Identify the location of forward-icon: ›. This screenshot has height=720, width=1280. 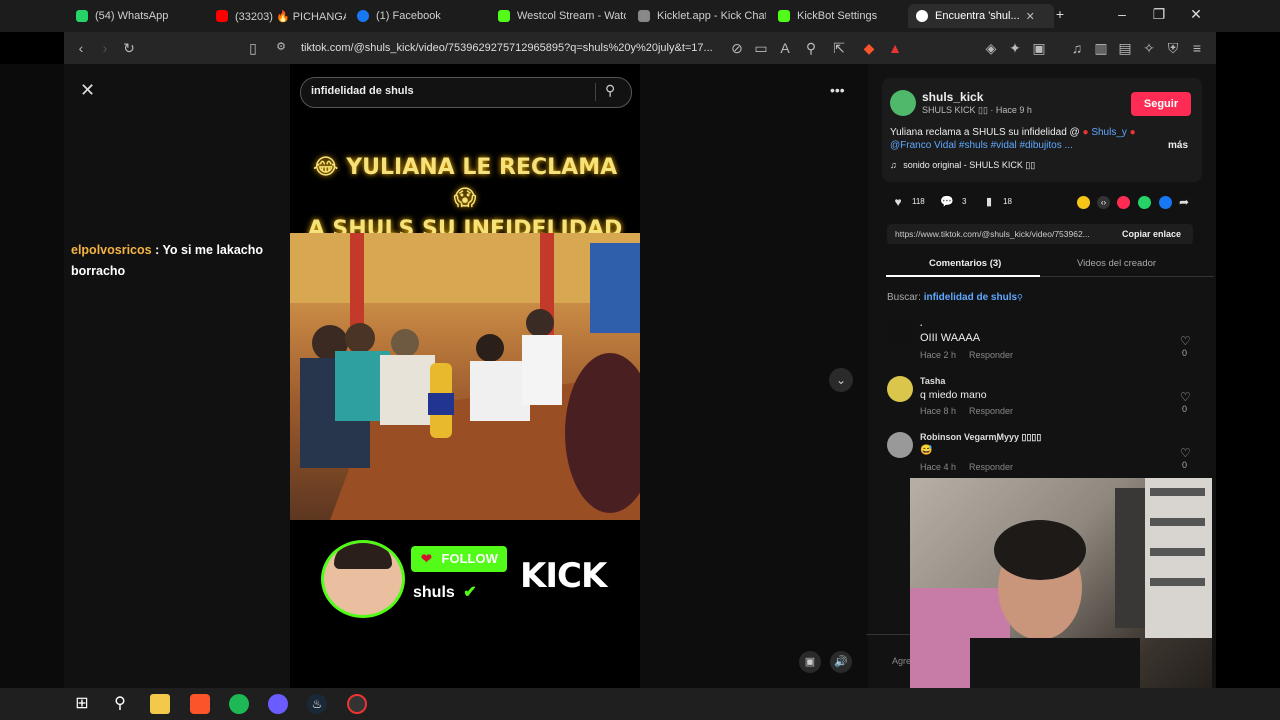
(105, 48).